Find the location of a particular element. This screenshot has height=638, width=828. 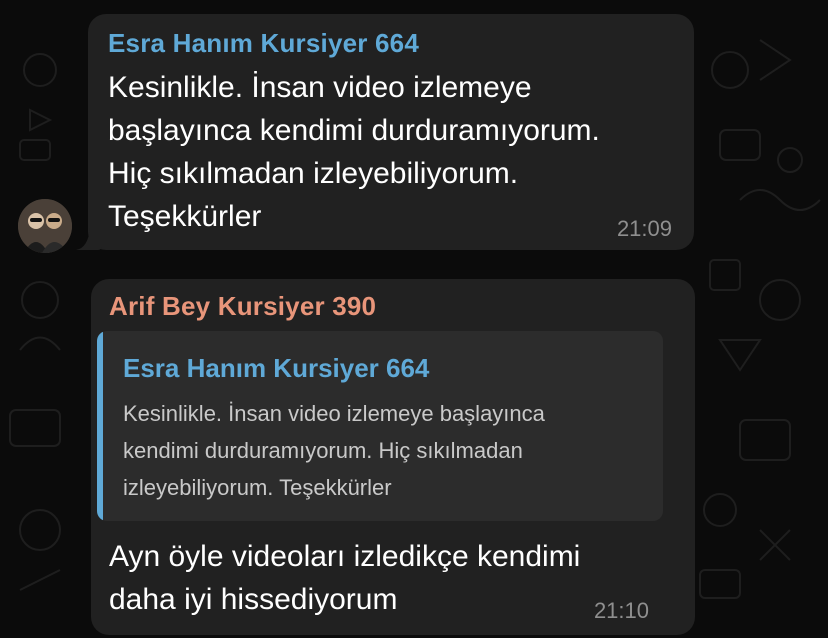

message-sender-name: Esra Hanım Kursiyer 664 is located at coordinates (263, 43).